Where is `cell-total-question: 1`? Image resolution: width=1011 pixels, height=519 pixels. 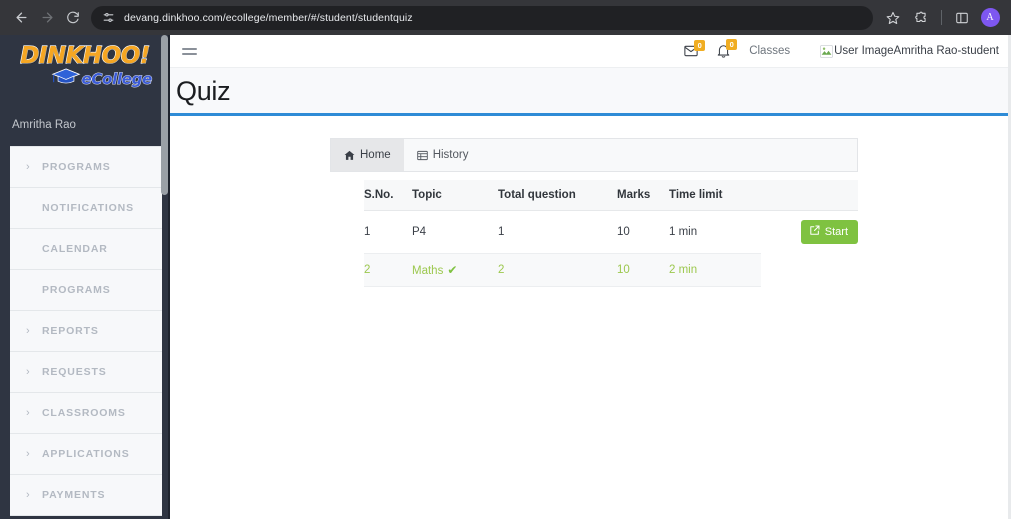 cell-total-question: 1 is located at coordinates (557, 232).